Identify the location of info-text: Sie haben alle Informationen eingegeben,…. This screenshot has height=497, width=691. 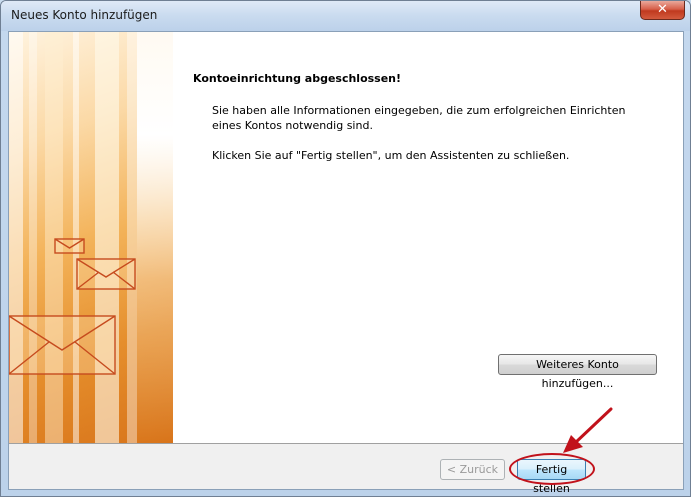
(419, 118).